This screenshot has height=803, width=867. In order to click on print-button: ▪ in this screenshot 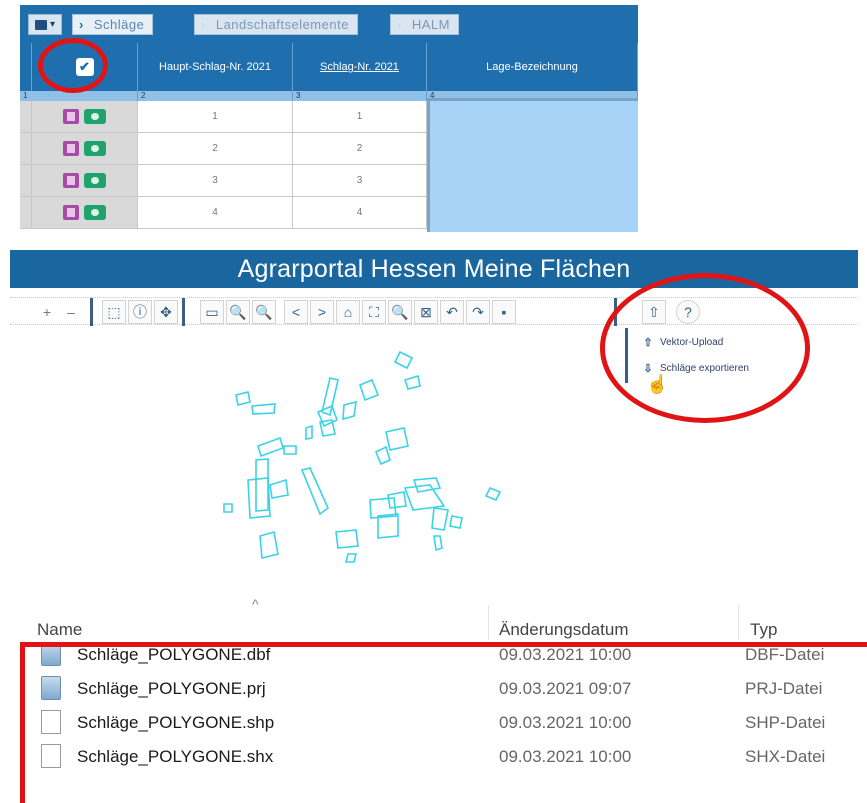, I will do `click(504, 312)`.